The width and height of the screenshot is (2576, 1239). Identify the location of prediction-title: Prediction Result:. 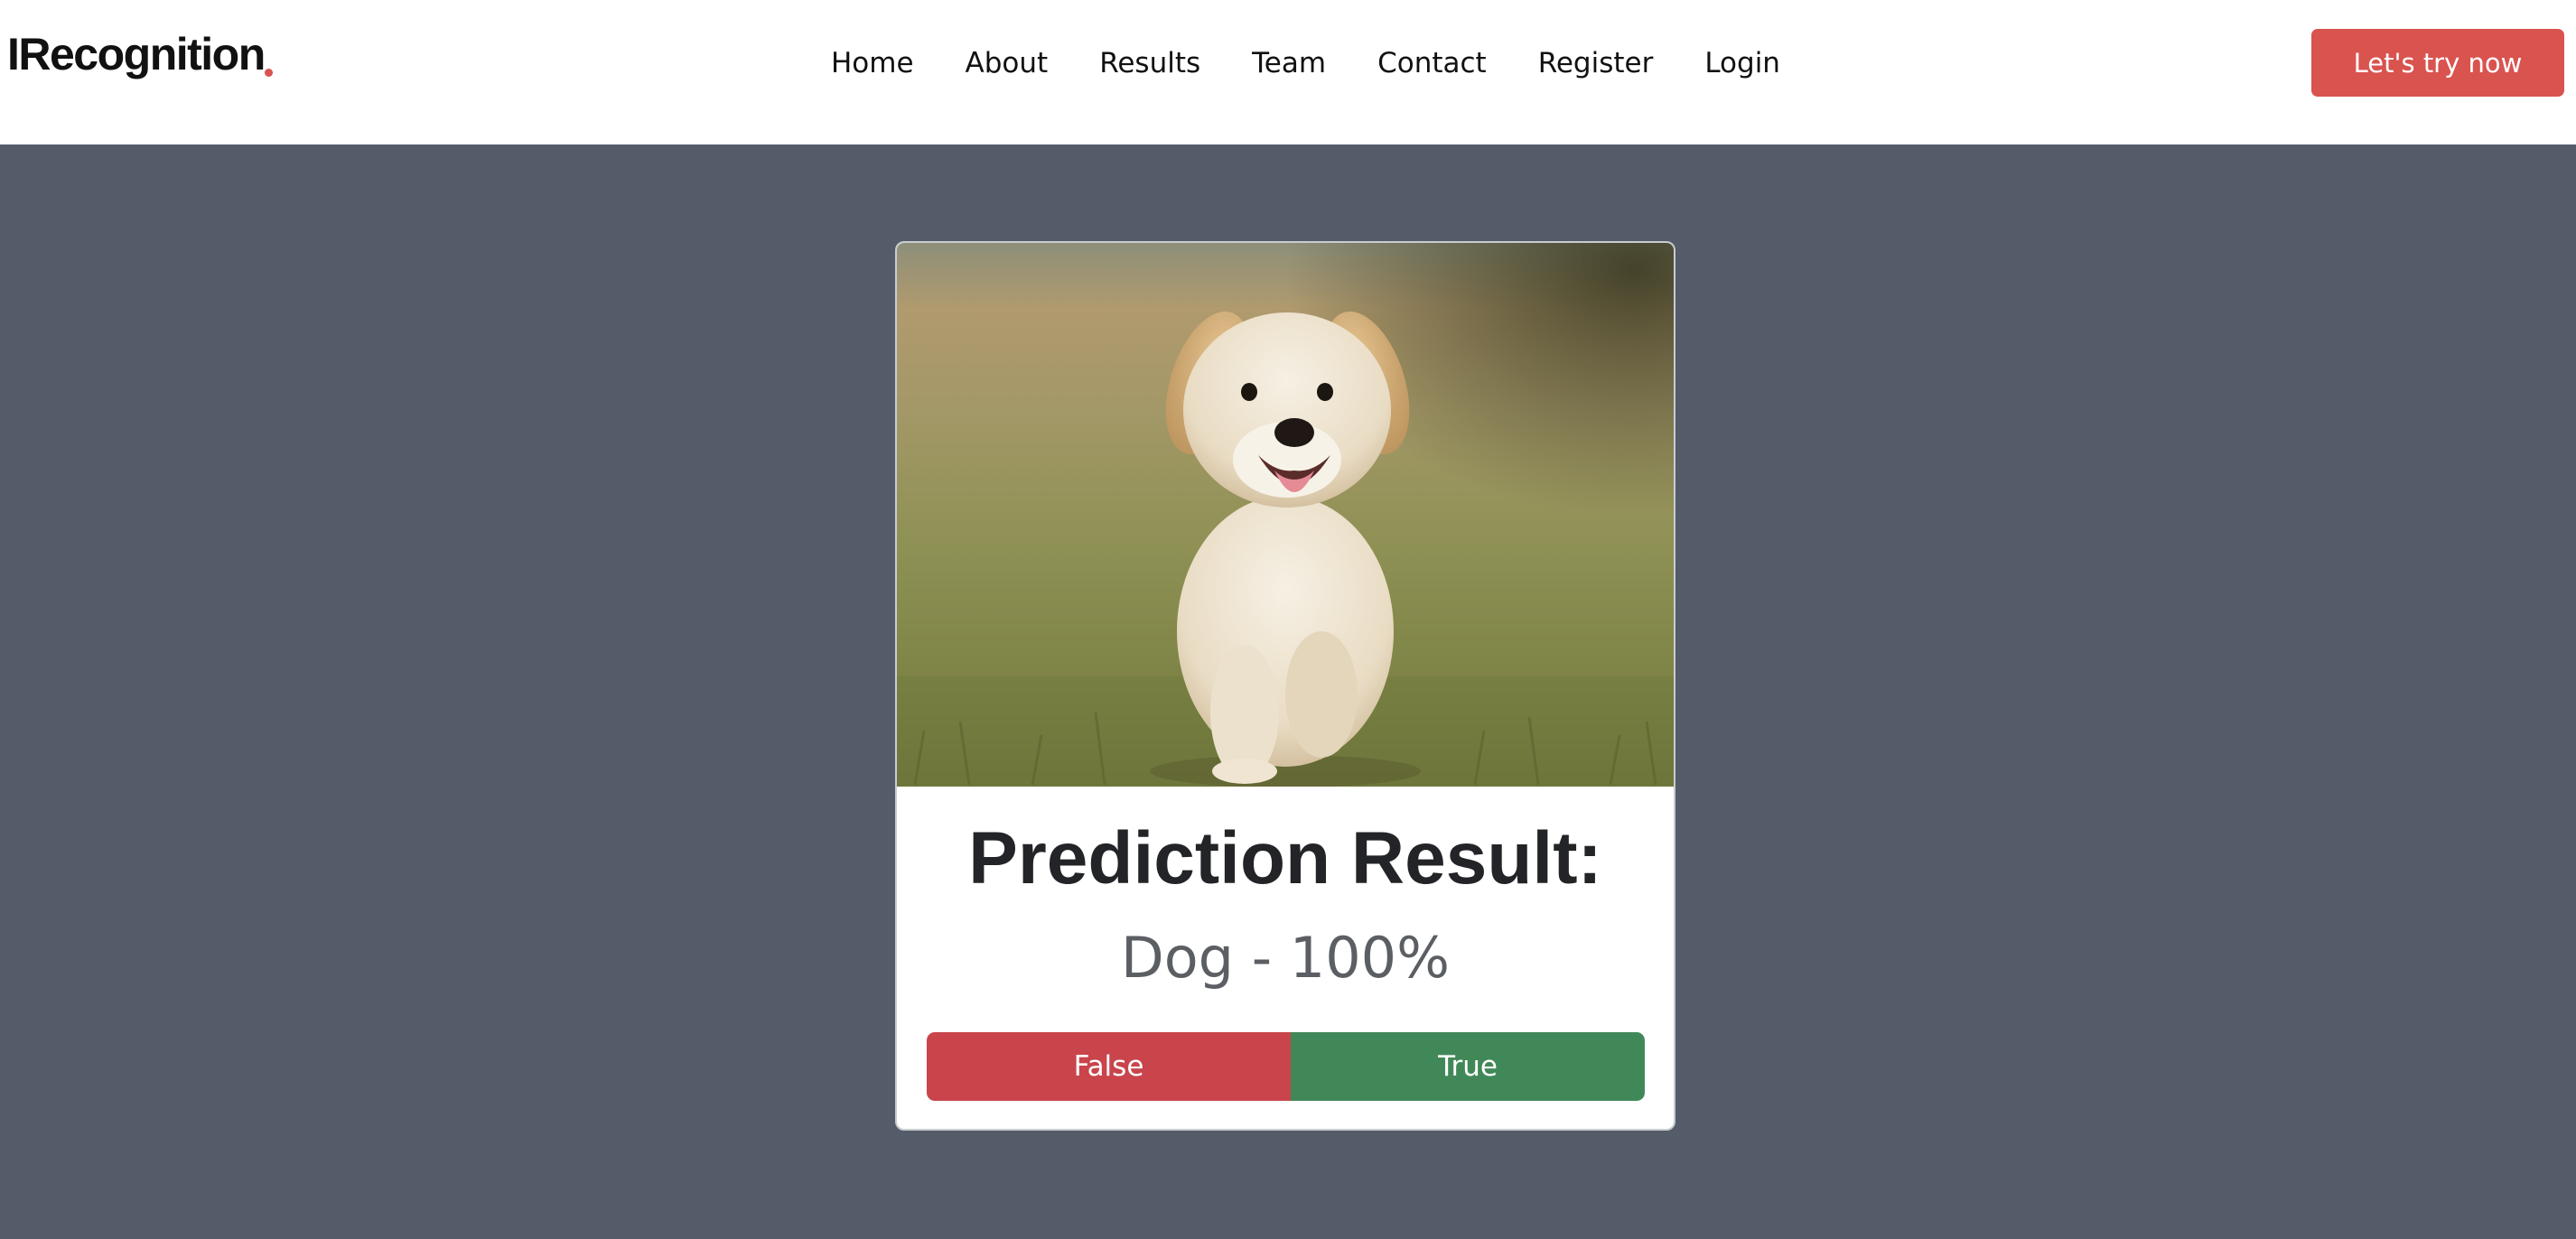
(1285, 858).